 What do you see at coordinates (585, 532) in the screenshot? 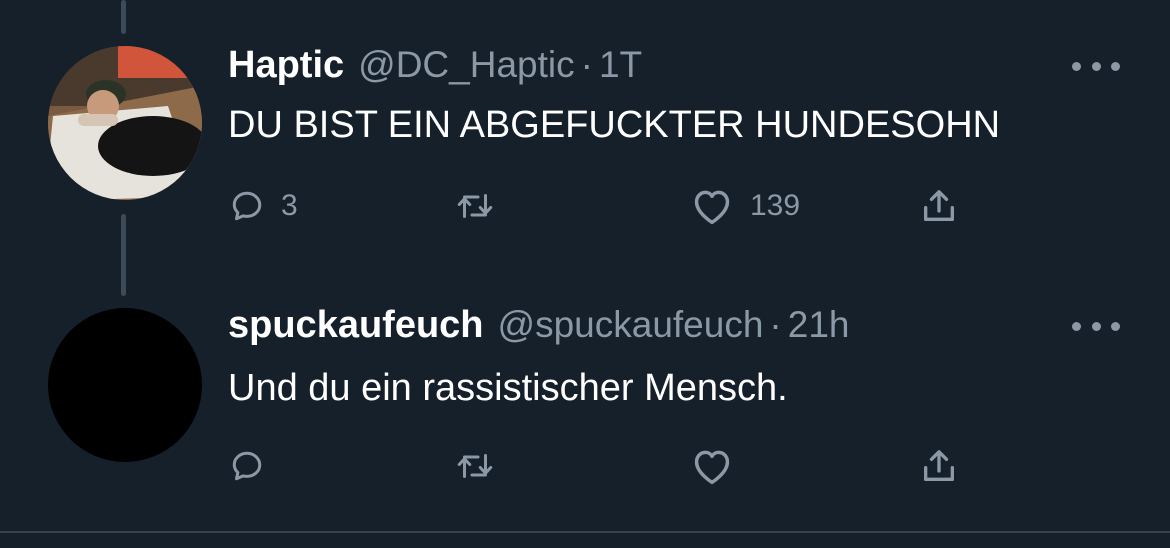
I see `divider` at bounding box center [585, 532].